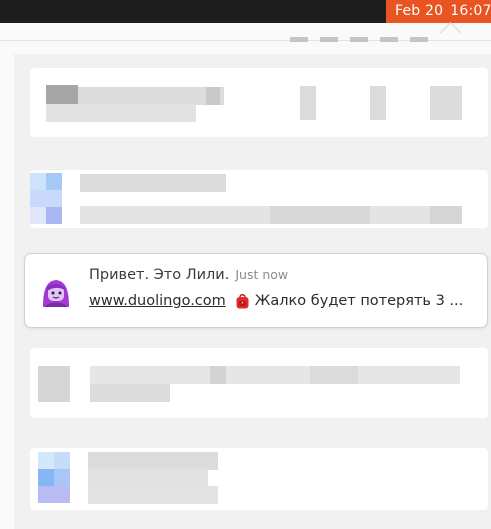 The image size is (491, 529). I want to click on notification-time: Just now, so click(262, 274).